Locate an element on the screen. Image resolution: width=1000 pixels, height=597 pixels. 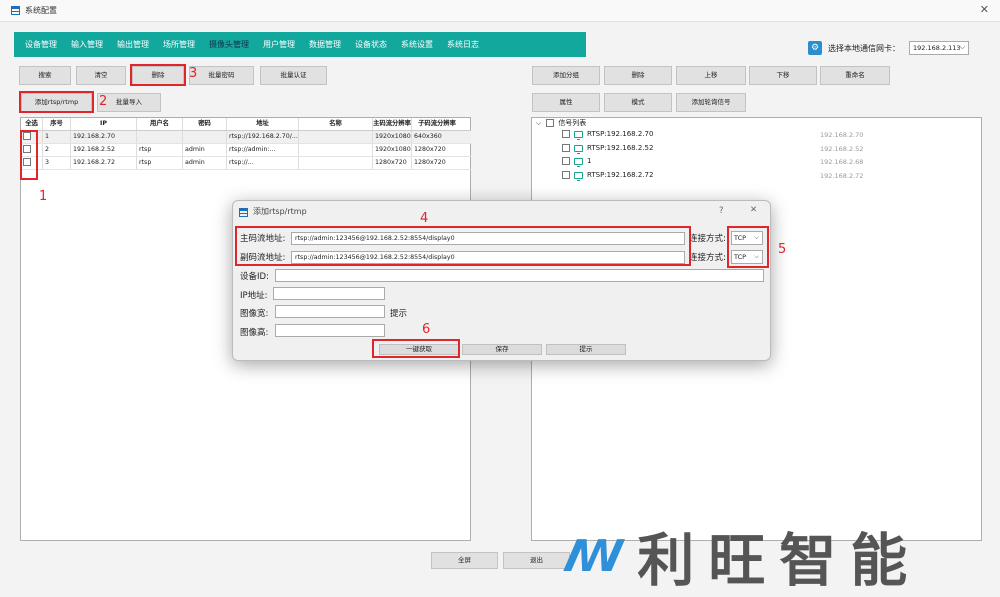
tree-item-ip: 192.168.2.70 is located at coordinates (842, 135).